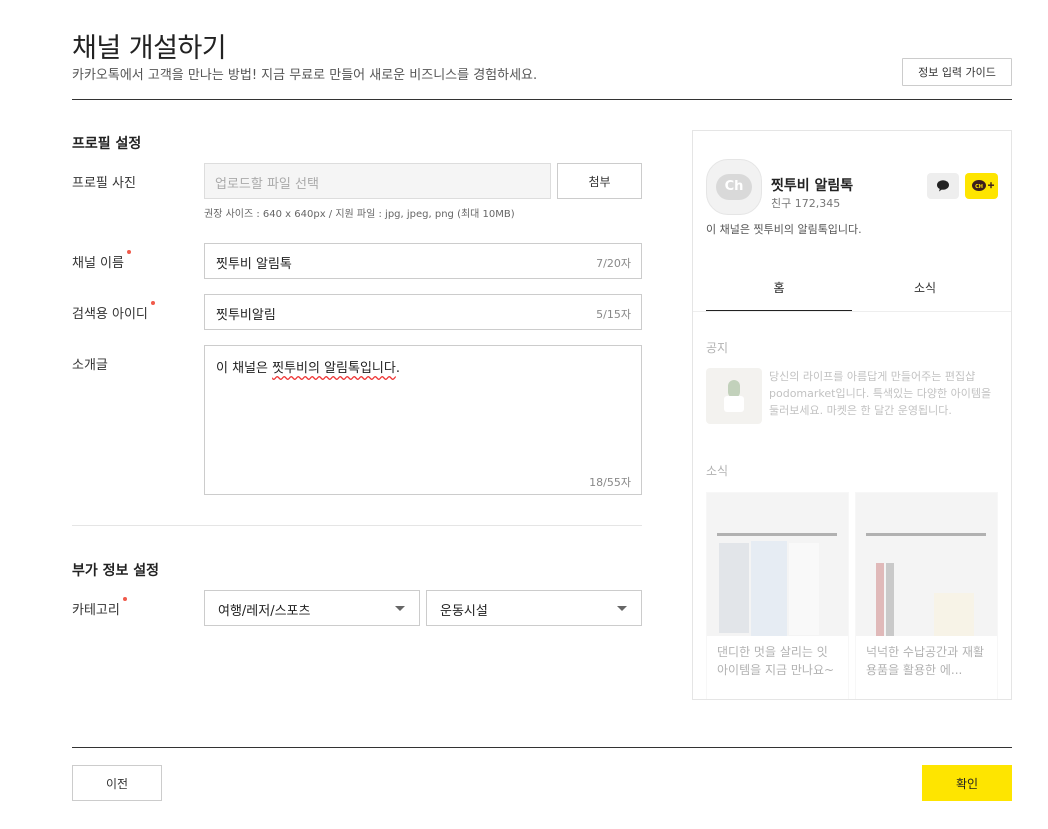 The height and width of the screenshot is (829, 1048). I want to click on intro-label: 소개글, so click(90, 365).